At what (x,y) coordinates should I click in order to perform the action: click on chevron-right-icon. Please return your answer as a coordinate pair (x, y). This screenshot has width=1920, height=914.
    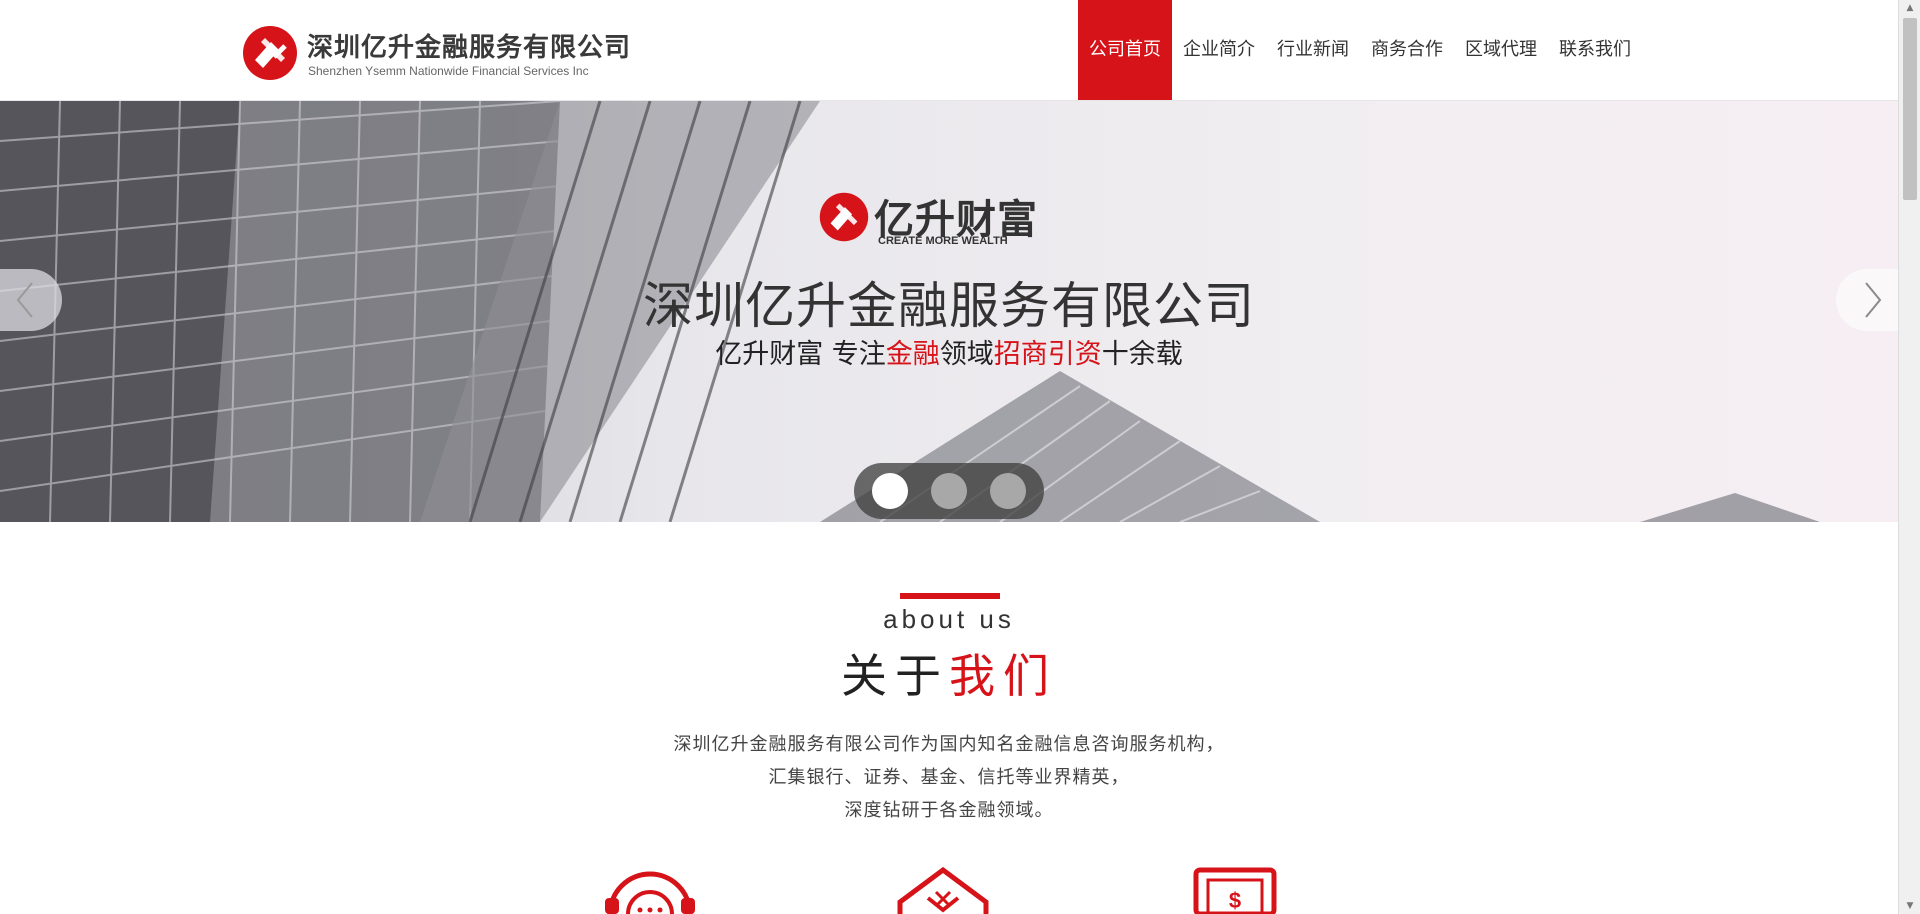
    Looking at the image, I should click on (1873, 300).